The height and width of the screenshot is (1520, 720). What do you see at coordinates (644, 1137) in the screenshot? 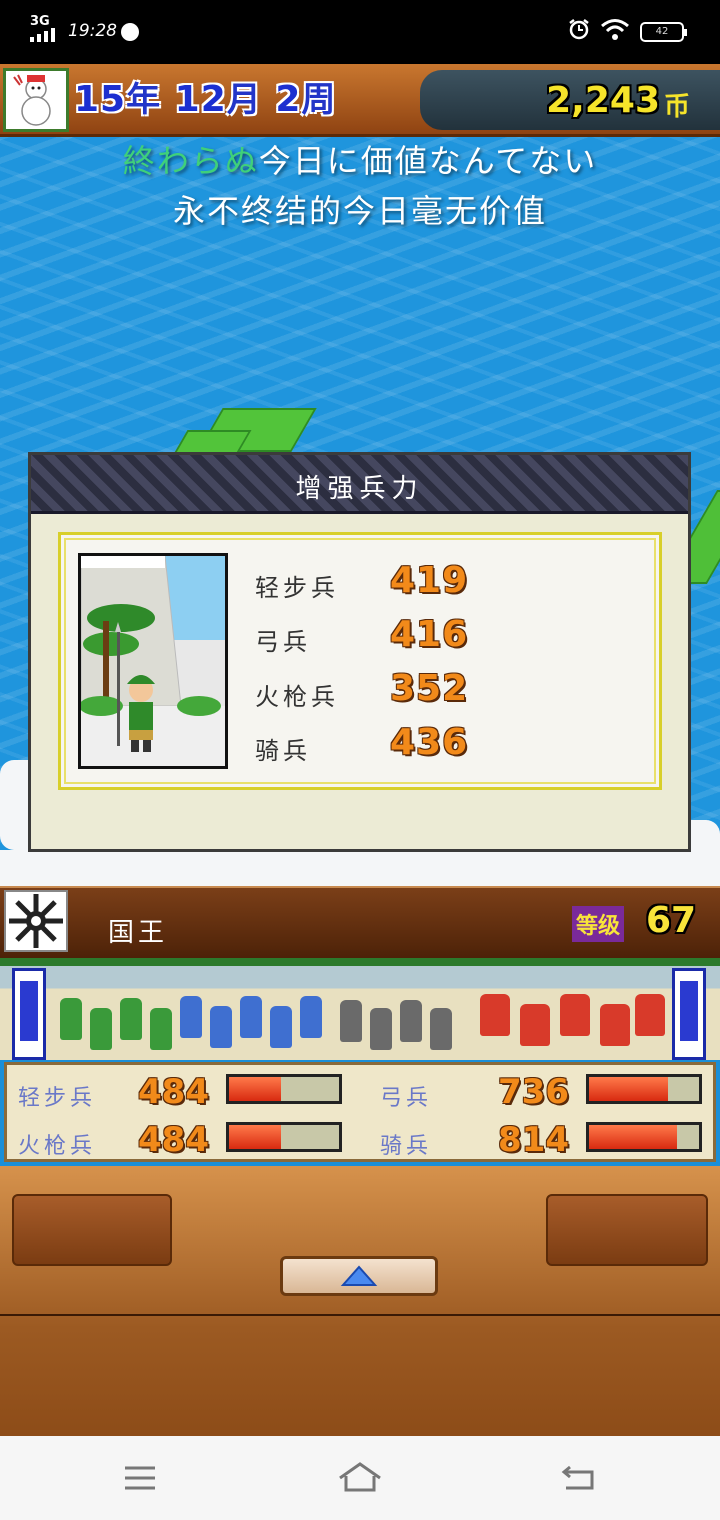
I see `gauge-cavalry` at bounding box center [644, 1137].